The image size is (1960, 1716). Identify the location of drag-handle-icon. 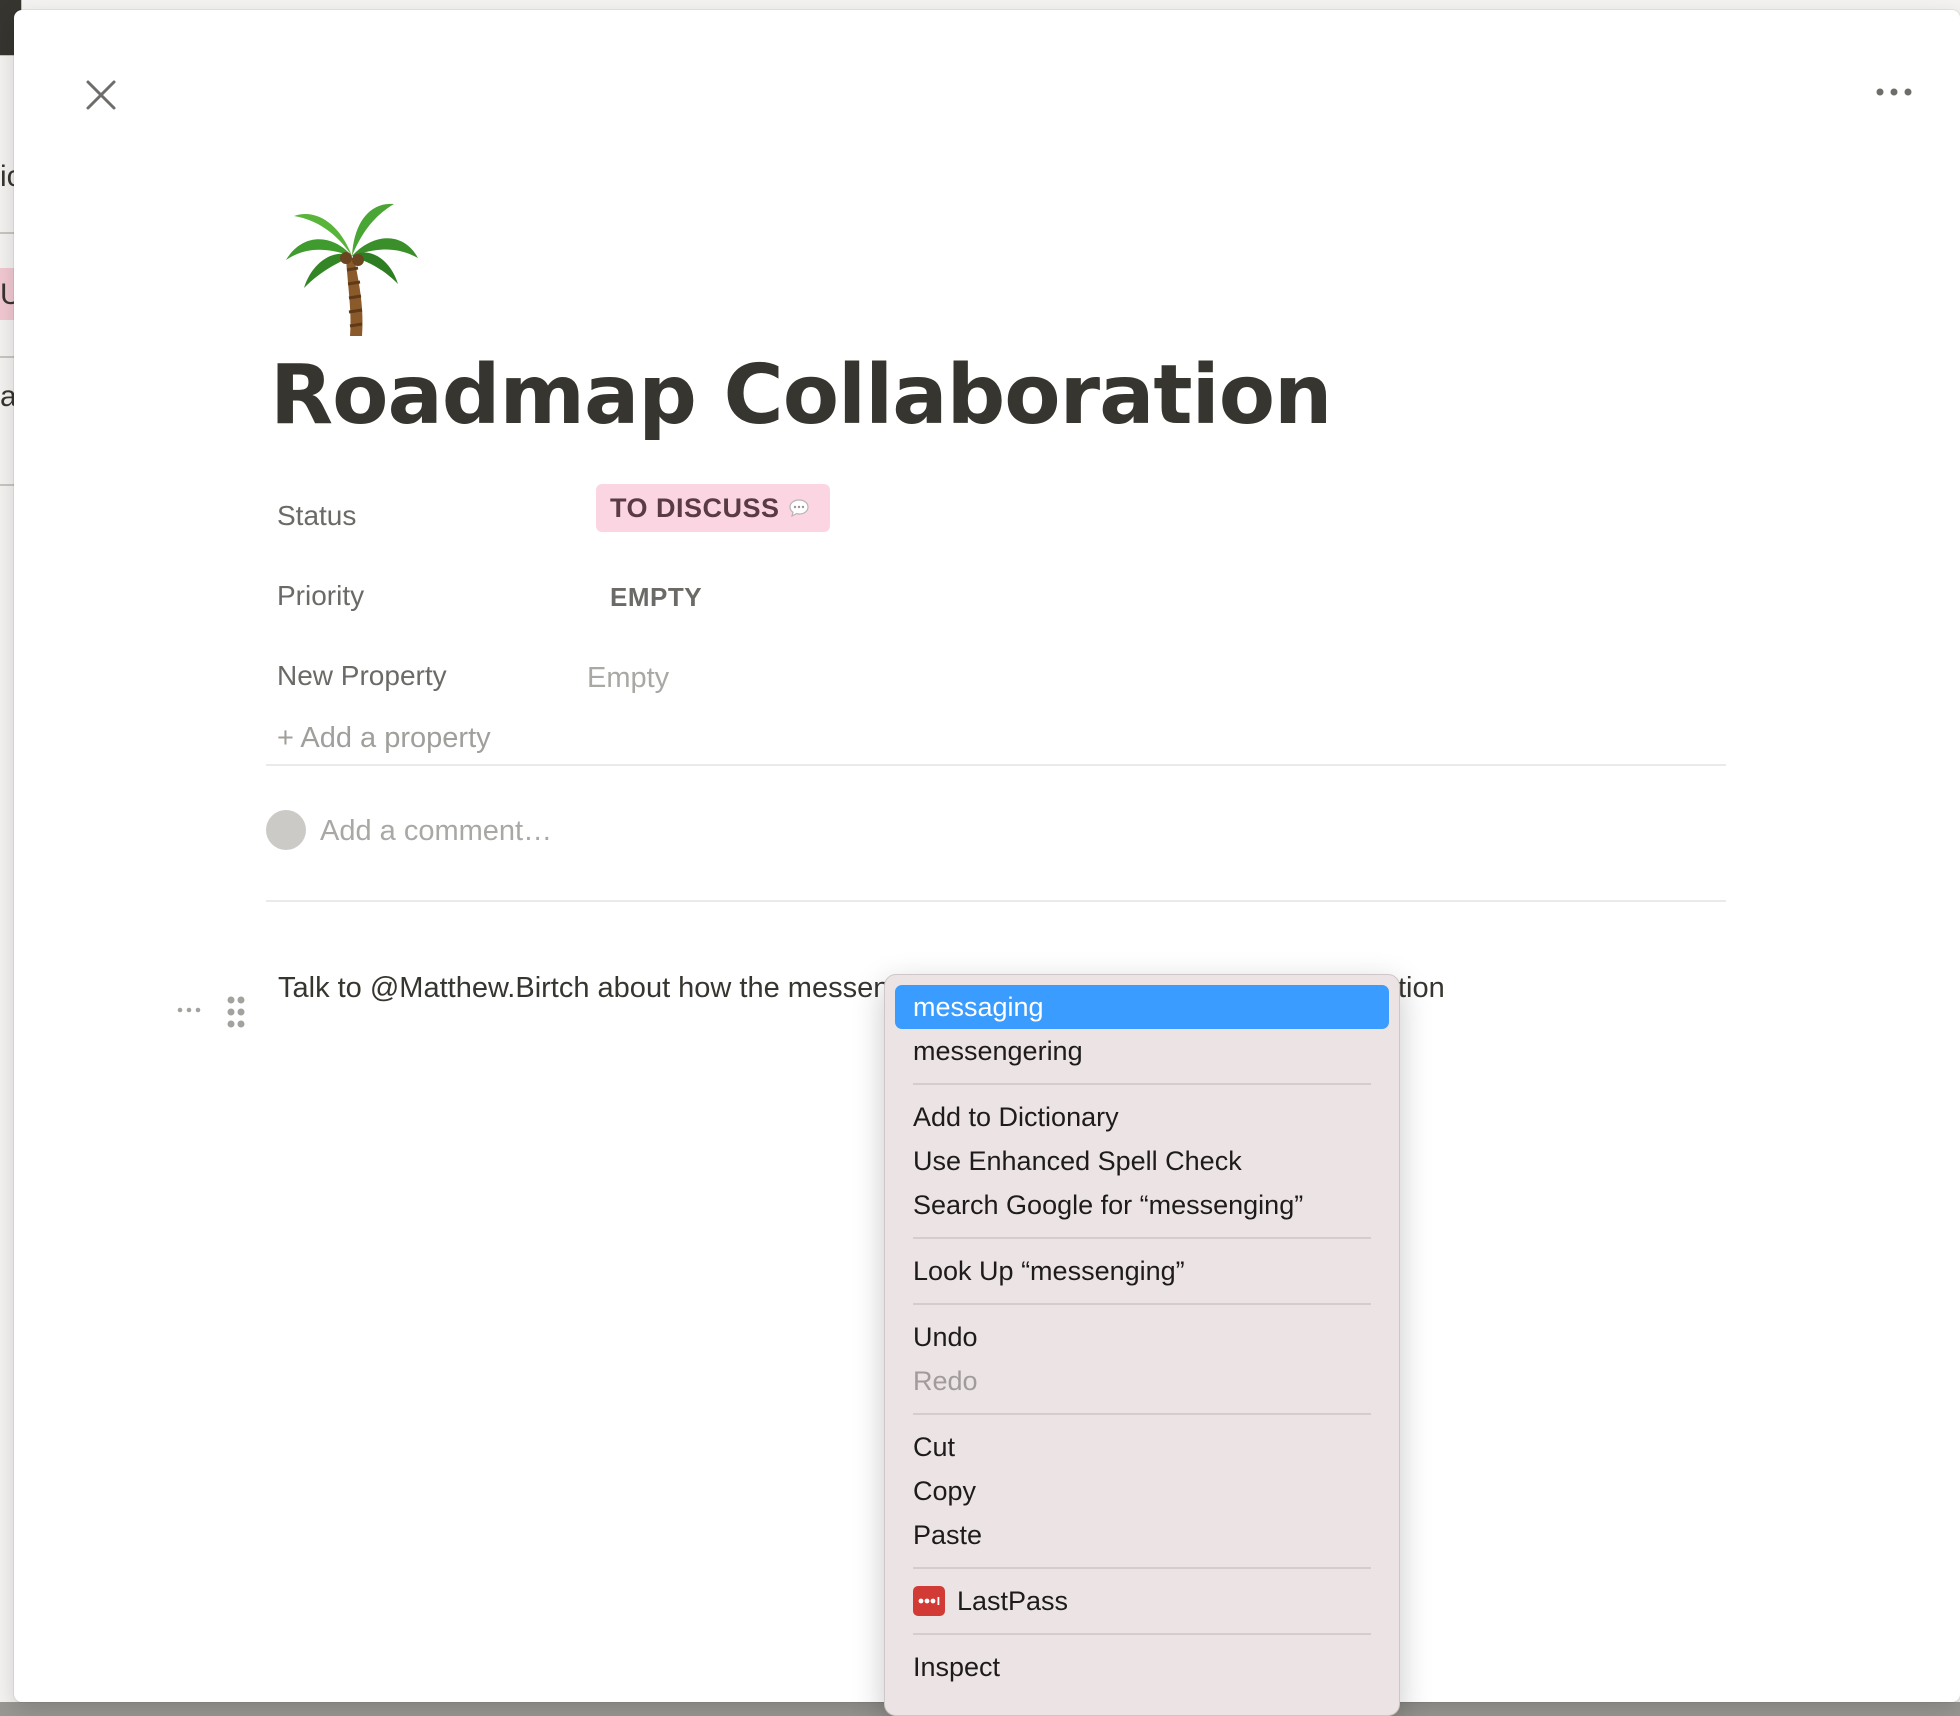
(236, 1012).